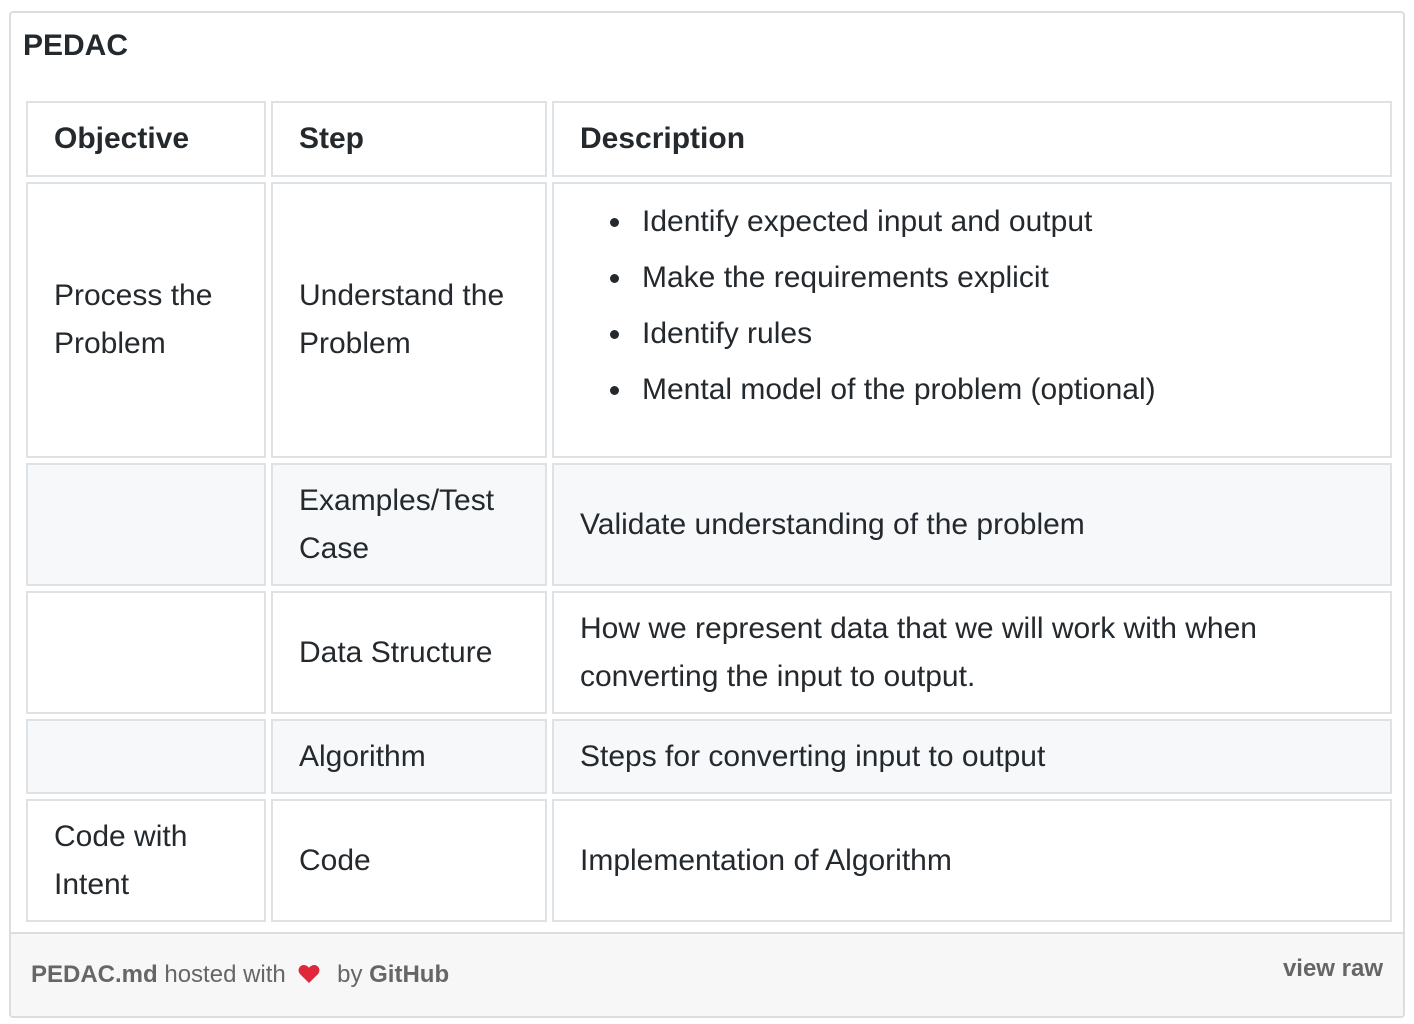 This screenshot has height=1024, width=1414. What do you see at coordinates (409, 320) in the screenshot?
I see `cell-step: Understand the Problem` at bounding box center [409, 320].